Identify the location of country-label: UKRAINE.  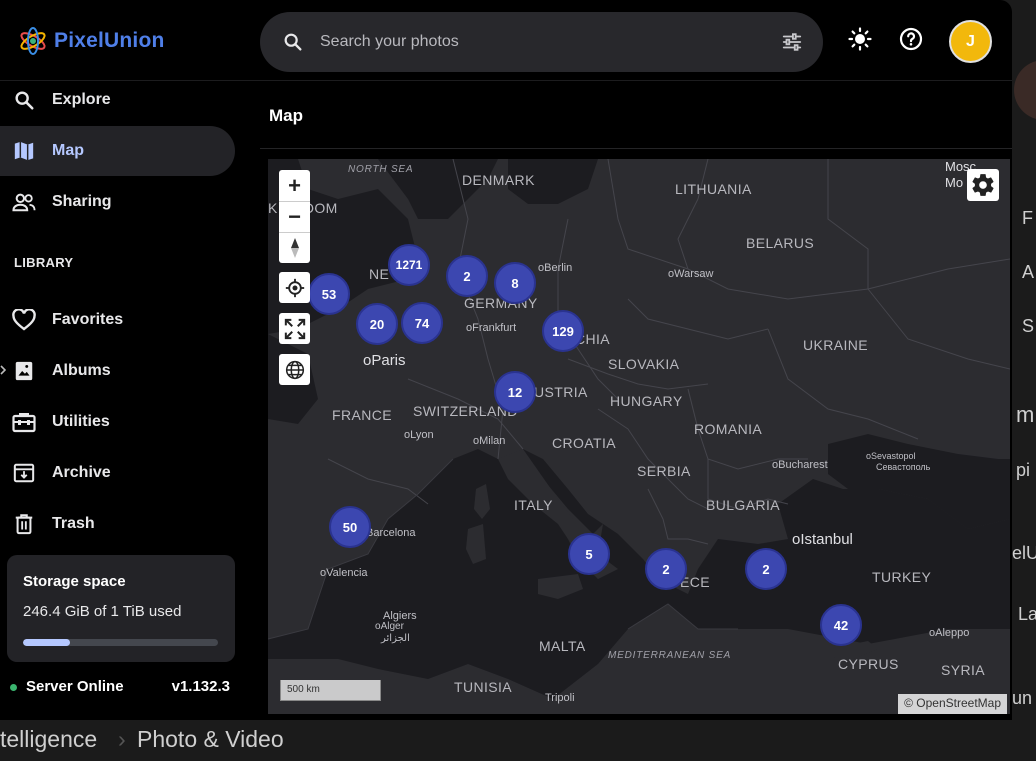
(836, 345).